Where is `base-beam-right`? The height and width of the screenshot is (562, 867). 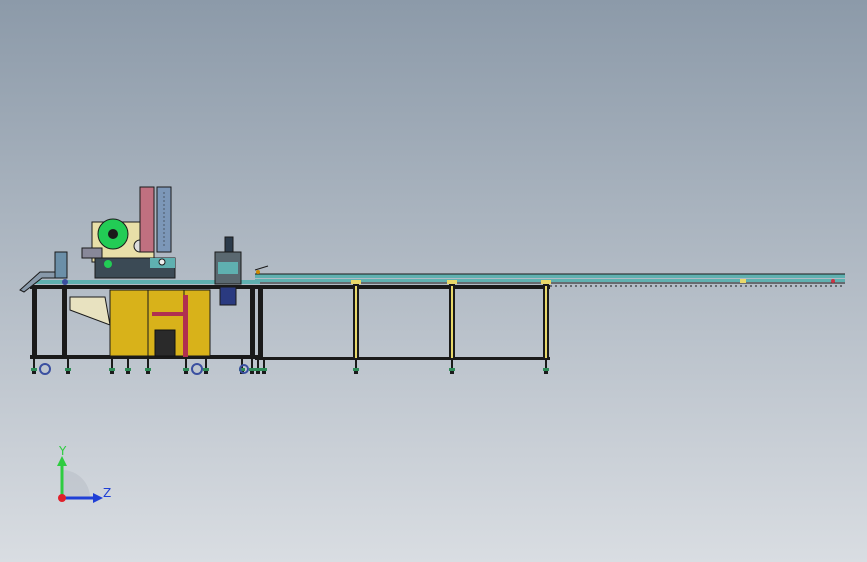
base-beam-right is located at coordinates (402, 358).